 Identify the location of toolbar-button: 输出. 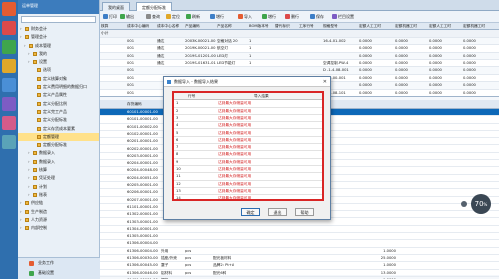
(127, 17).